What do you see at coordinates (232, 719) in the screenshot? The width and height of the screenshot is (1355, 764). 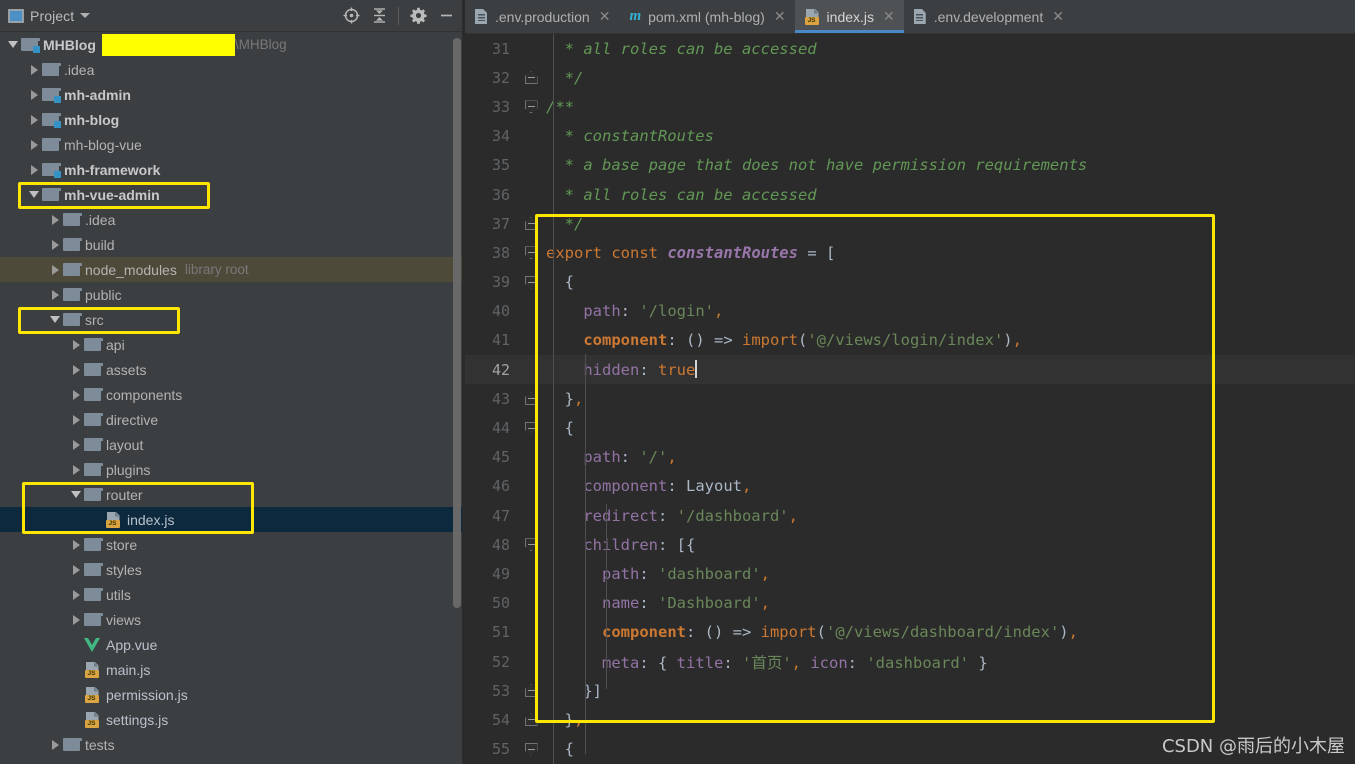 I see `tree-row: JS settings.js` at bounding box center [232, 719].